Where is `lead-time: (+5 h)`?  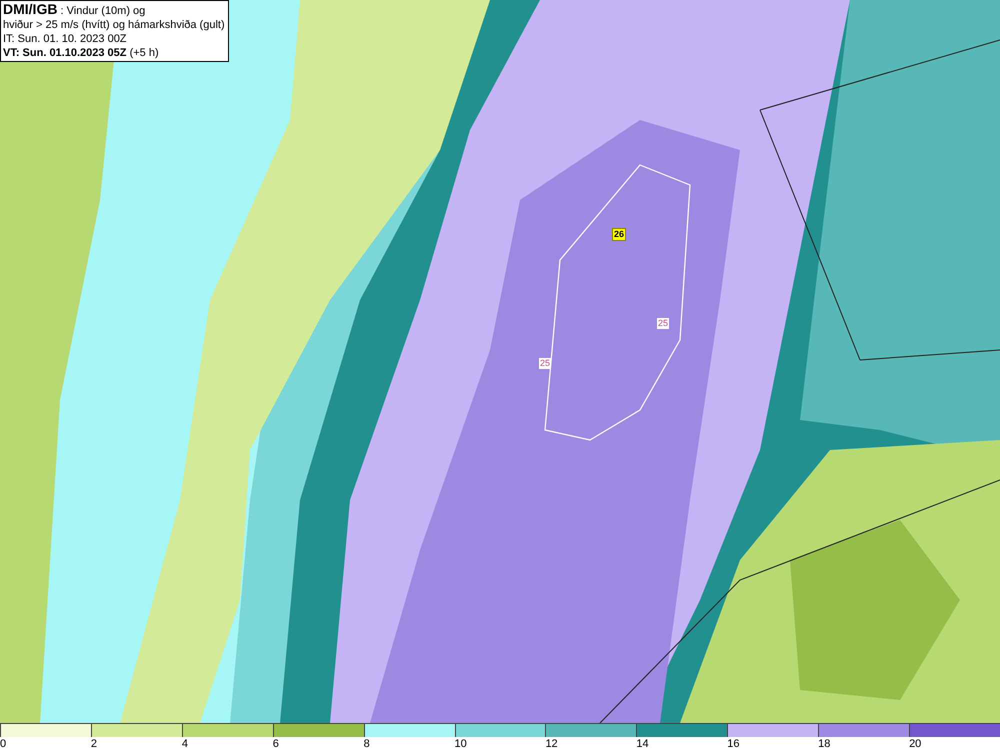
lead-time: (+5 h) is located at coordinates (143, 53).